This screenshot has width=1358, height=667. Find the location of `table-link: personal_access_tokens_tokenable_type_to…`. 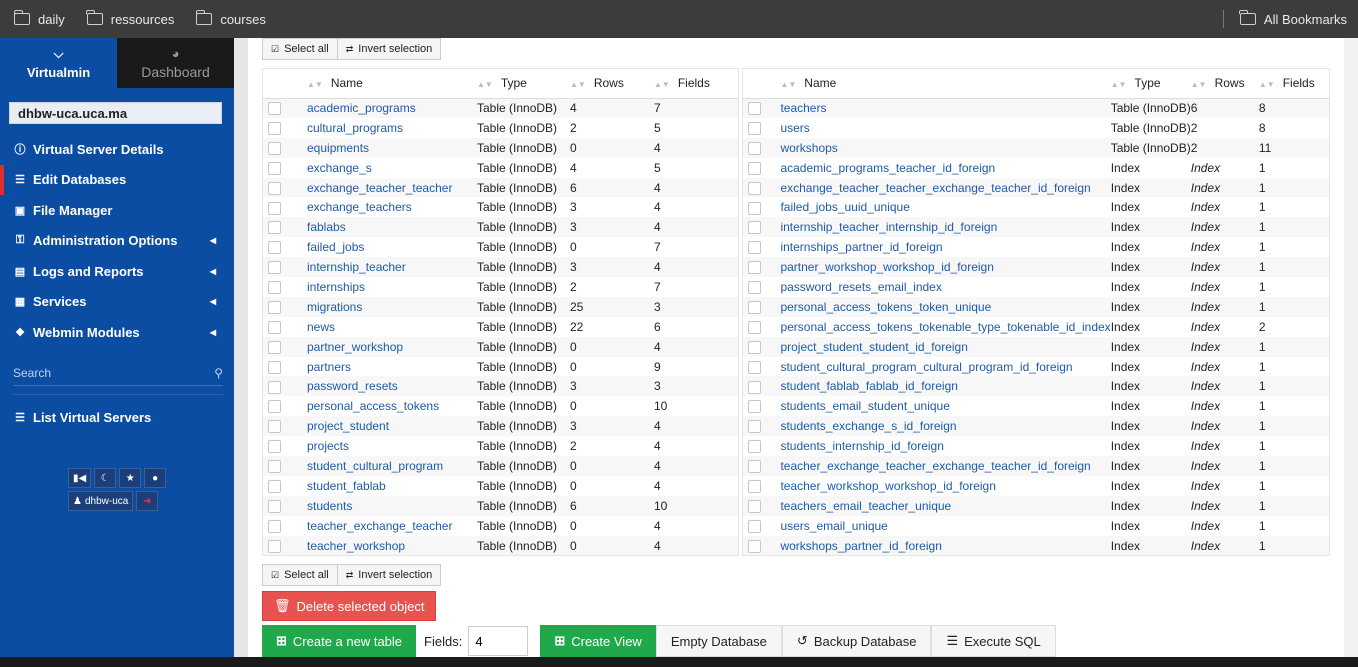

table-link: personal_access_tokens_tokenable_type_to… is located at coordinates (945, 327).